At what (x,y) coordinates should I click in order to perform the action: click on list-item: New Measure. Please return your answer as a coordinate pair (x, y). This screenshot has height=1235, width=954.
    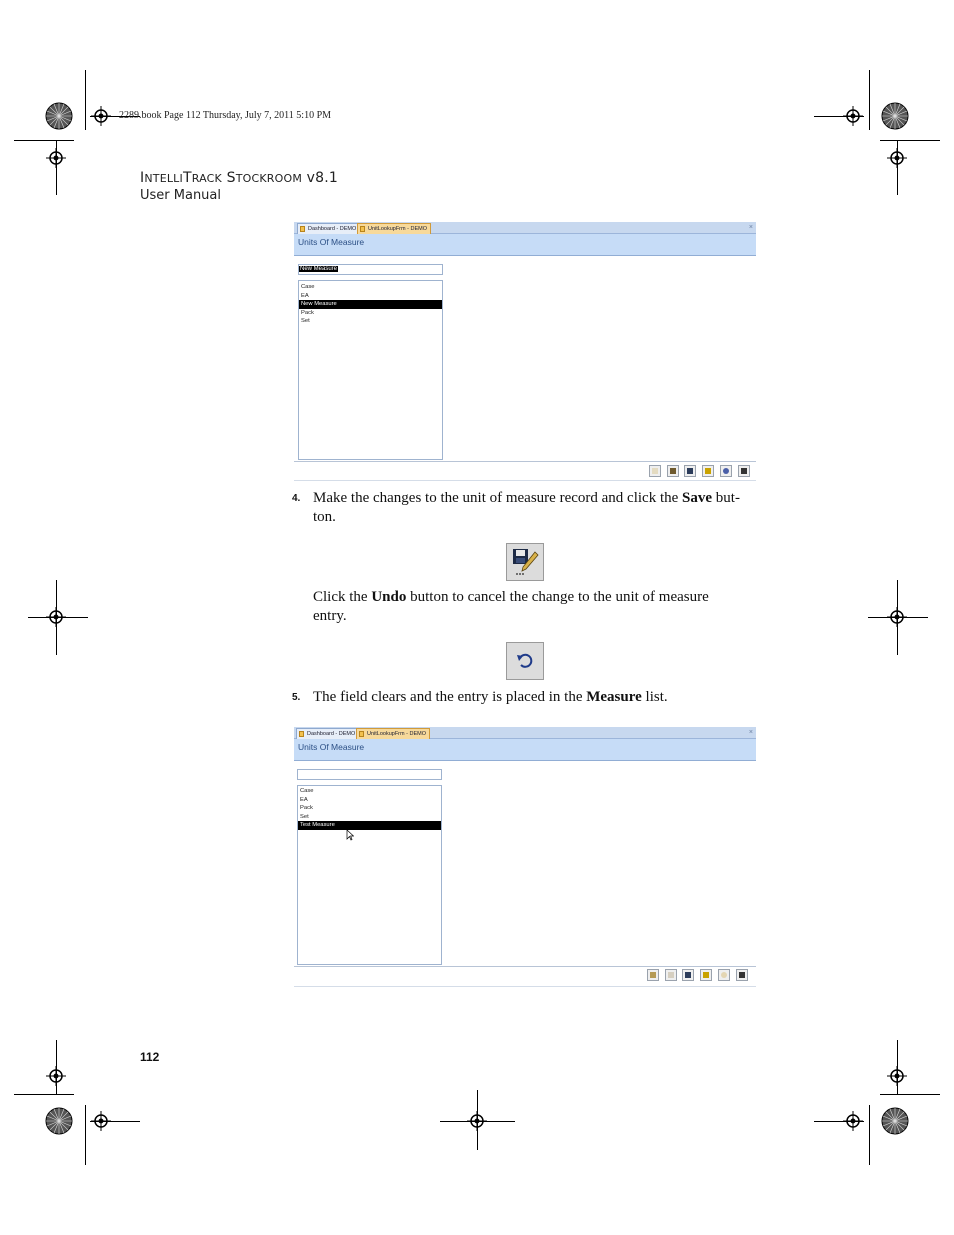
    Looking at the image, I should click on (370, 304).